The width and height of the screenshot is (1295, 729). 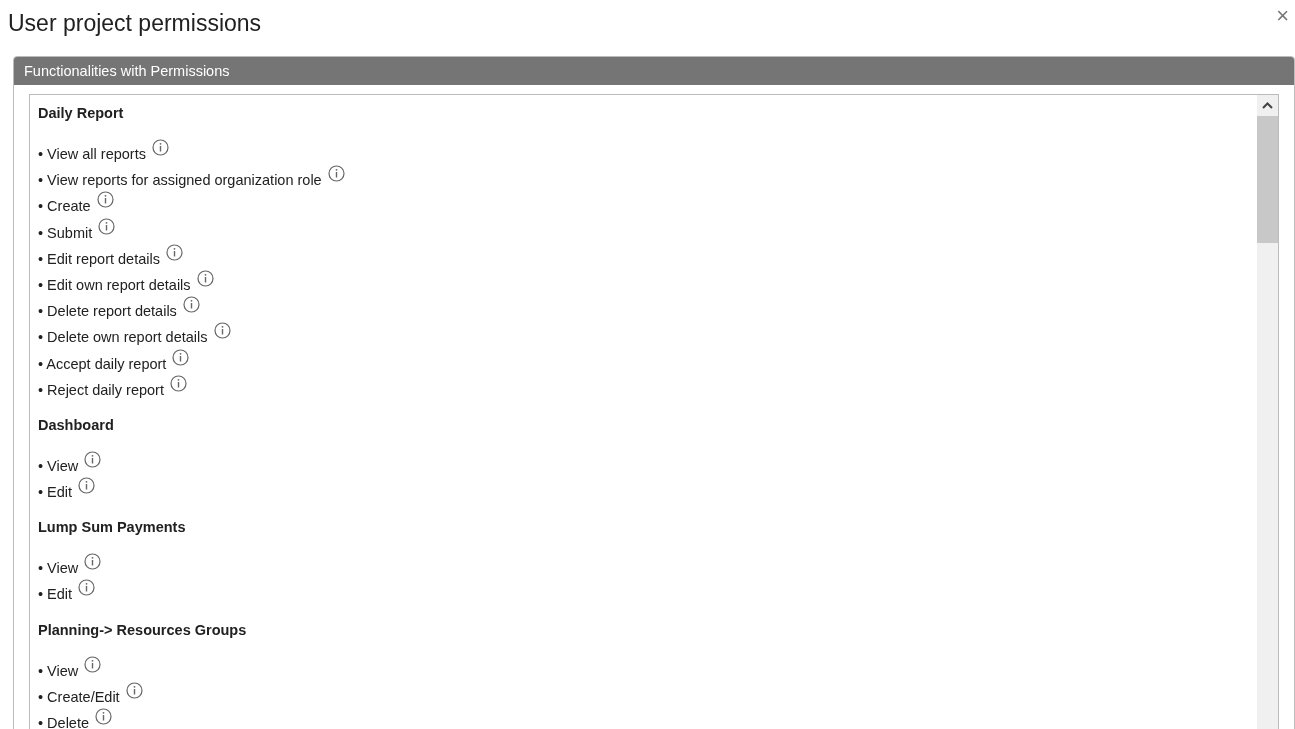 What do you see at coordinates (143, 630) in the screenshot?
I see `group-heading: Planning-> Resources Groups` at bounding box center [143, 630].